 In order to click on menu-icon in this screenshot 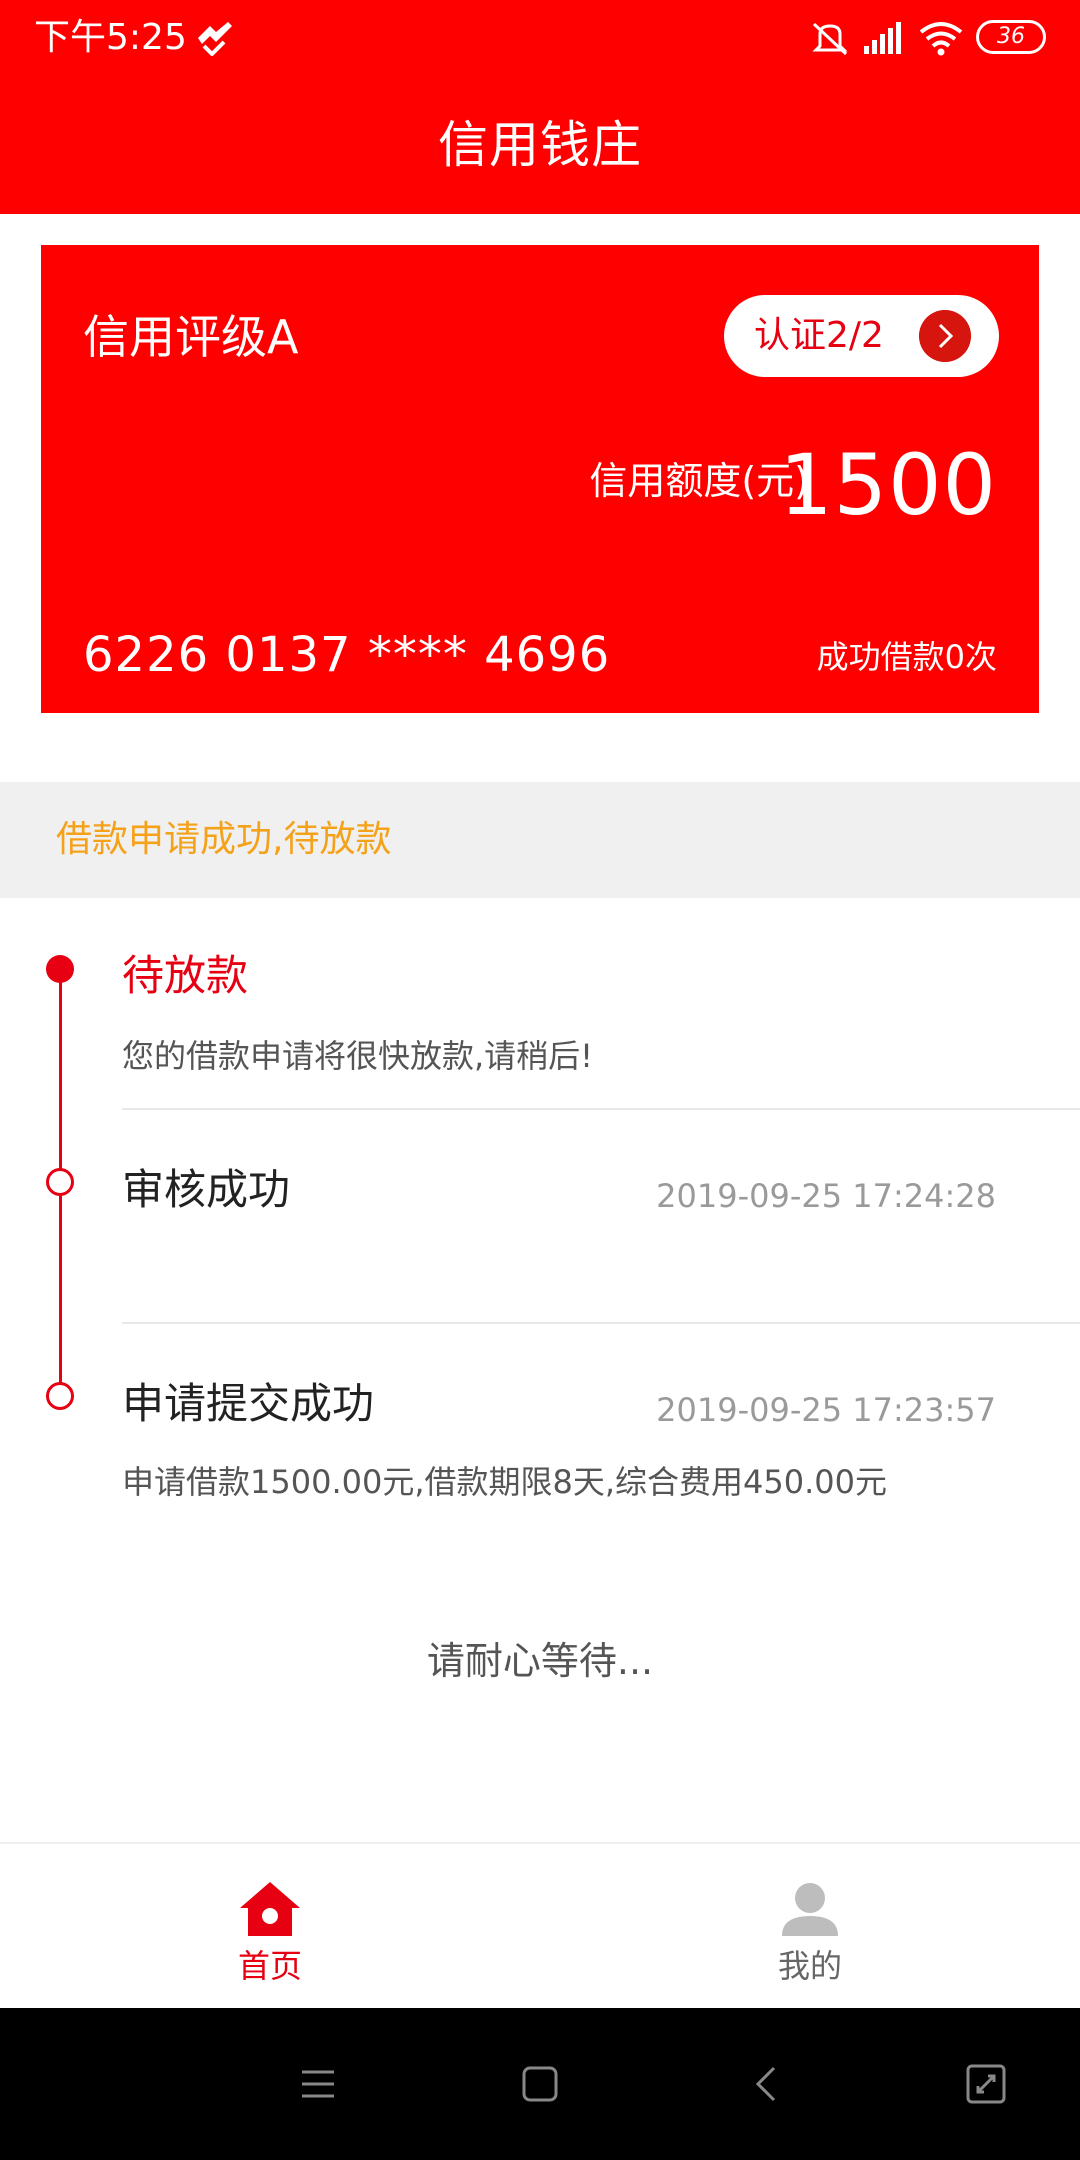, I will do `click(318, 2084)`.